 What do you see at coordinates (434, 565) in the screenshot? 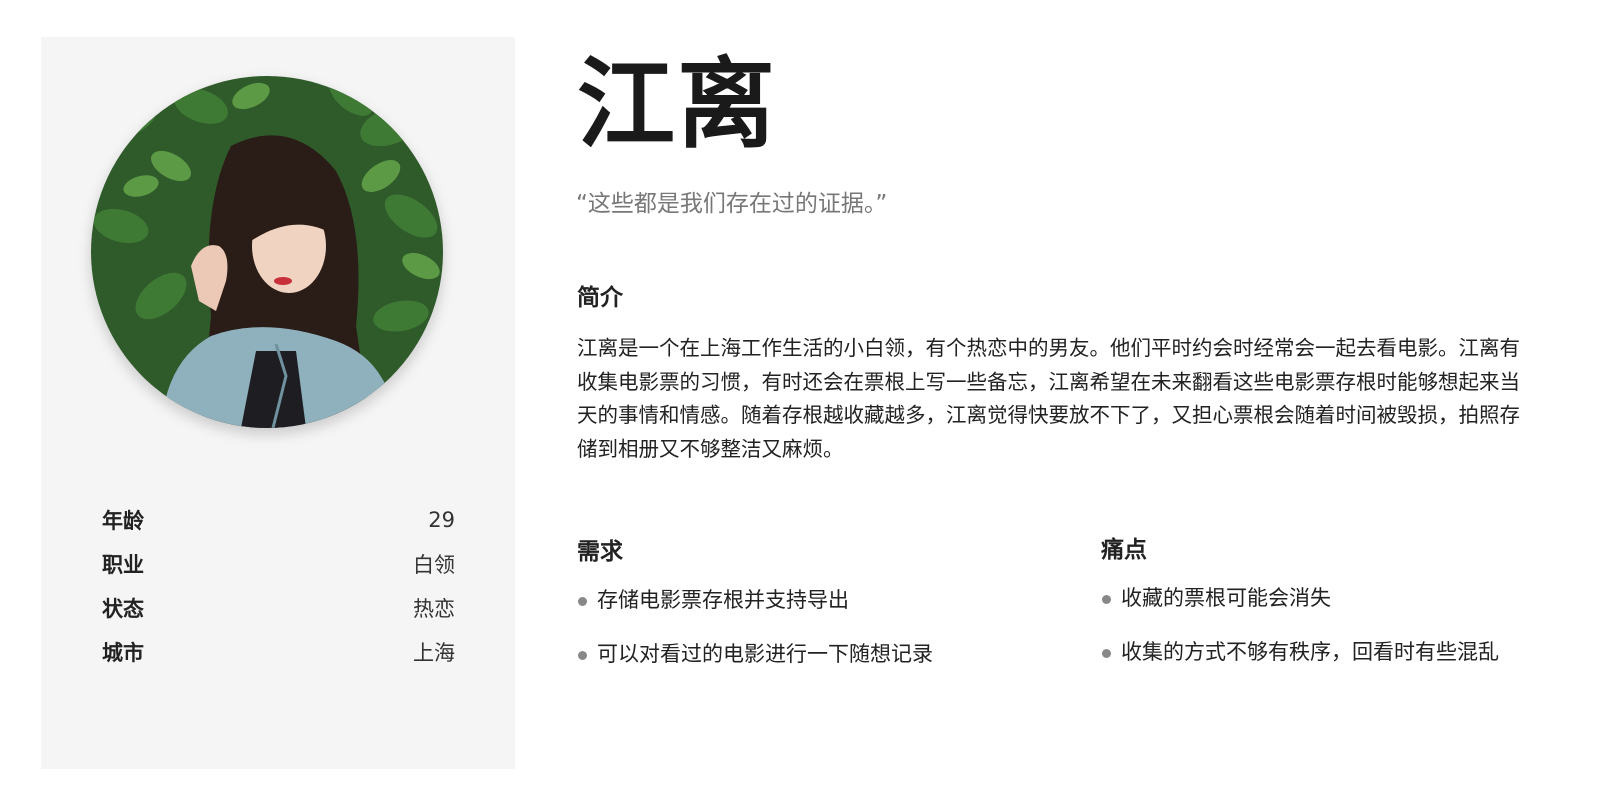
I see `occupation-value: 白领` at bounding box center [434, 565].